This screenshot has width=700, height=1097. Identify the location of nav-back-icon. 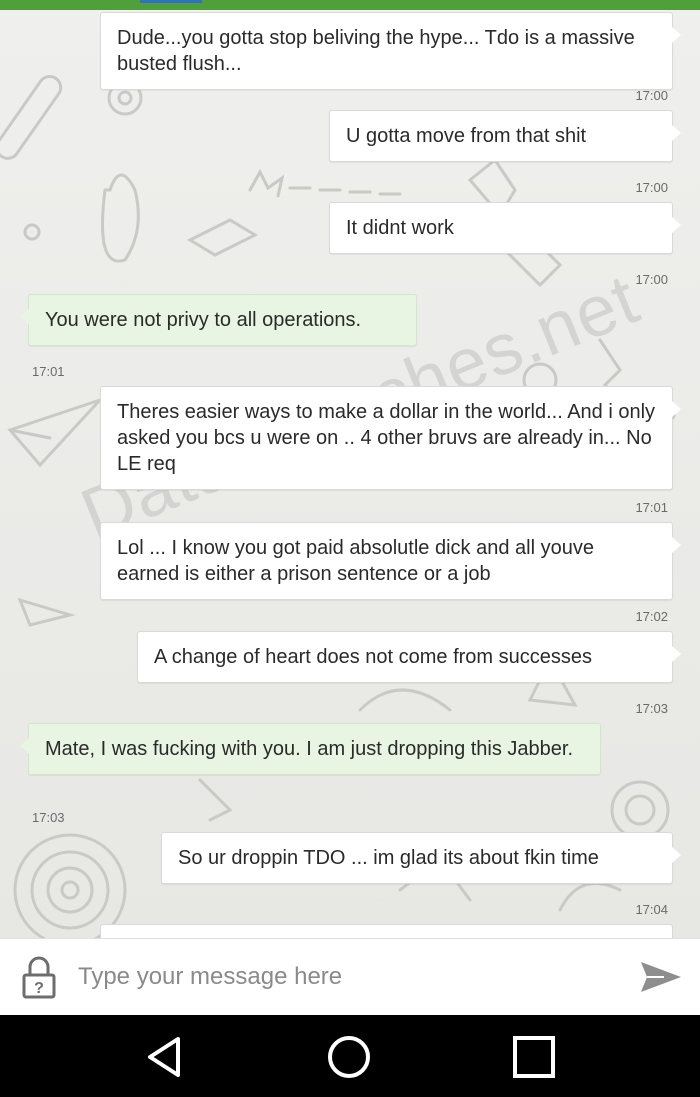
(164, 1057).